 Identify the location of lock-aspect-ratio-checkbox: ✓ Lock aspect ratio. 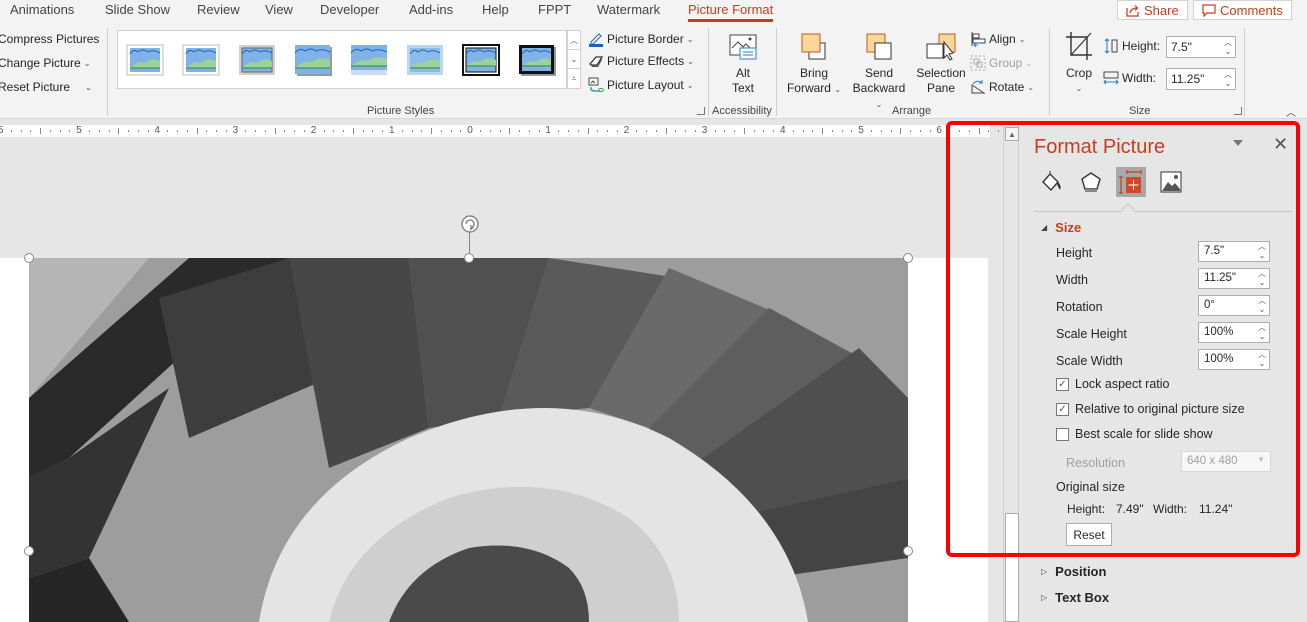
(1113, 384).